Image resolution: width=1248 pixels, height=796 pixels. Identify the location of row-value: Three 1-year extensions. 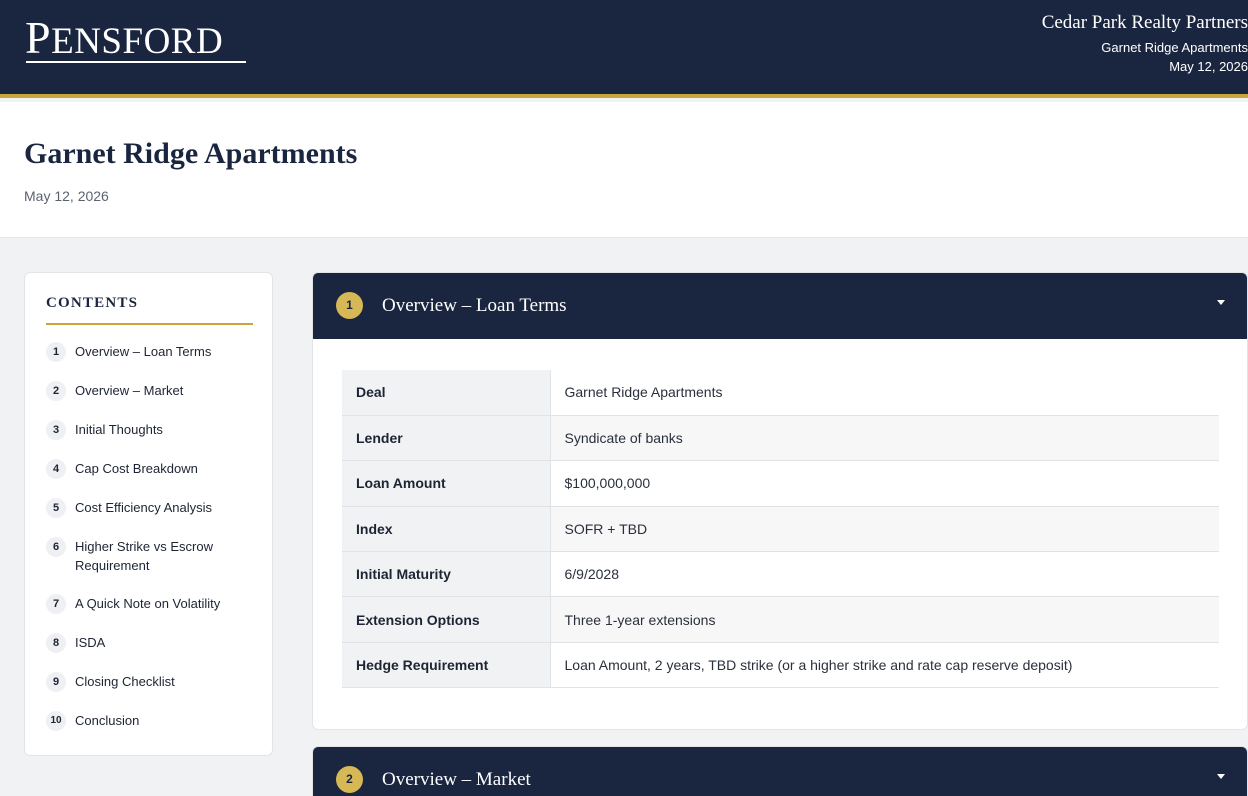
(884, 619).